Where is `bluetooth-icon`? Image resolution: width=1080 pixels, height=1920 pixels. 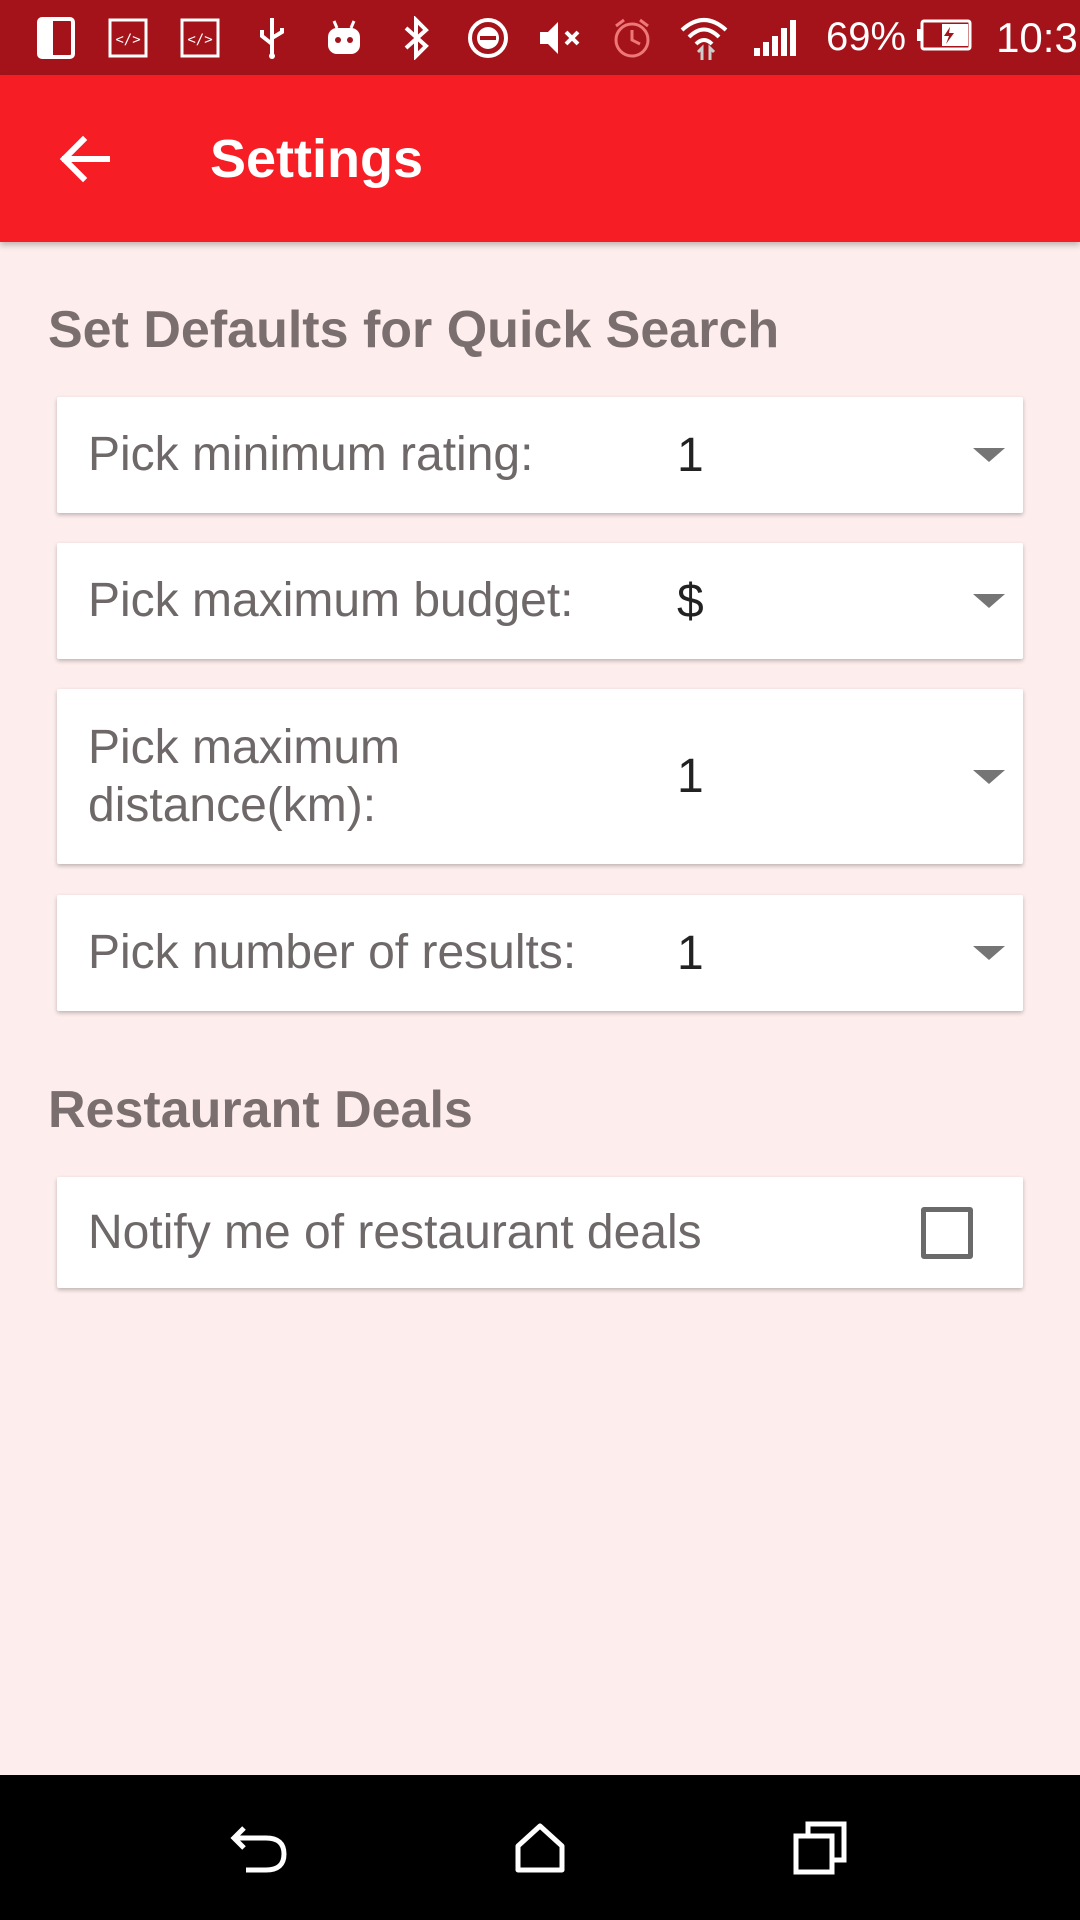
bluetooth-icon is located at coordinates (416, 38).